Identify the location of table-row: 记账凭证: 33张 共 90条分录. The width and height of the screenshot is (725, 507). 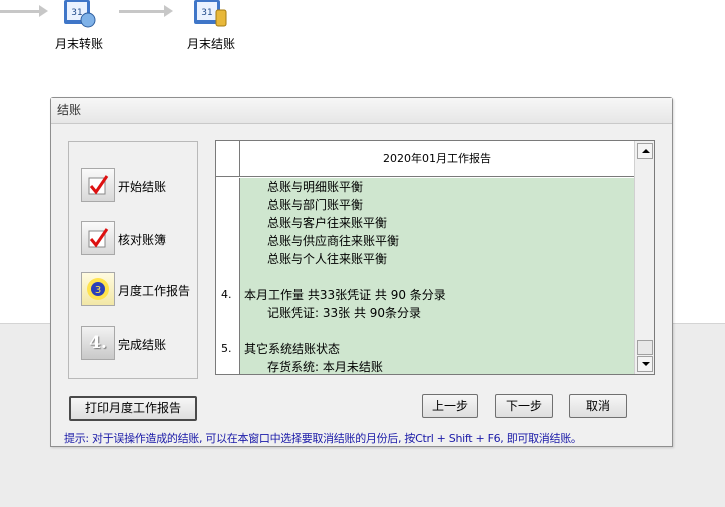
(425, 313).